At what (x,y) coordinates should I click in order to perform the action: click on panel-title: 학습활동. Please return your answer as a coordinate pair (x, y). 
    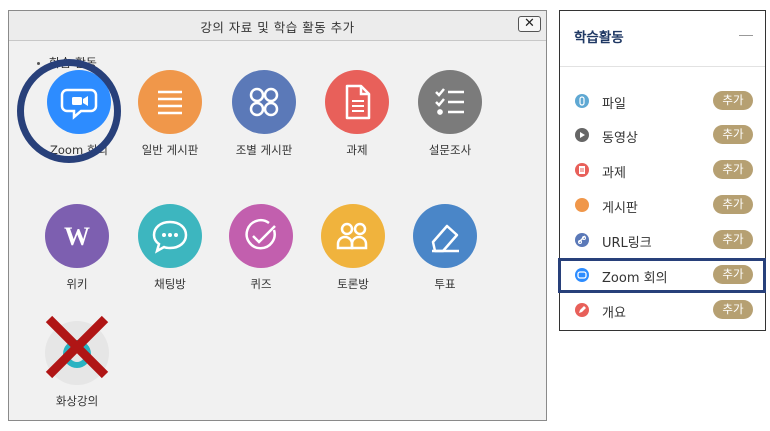
    Looking at the image, I should click on (599, 38).